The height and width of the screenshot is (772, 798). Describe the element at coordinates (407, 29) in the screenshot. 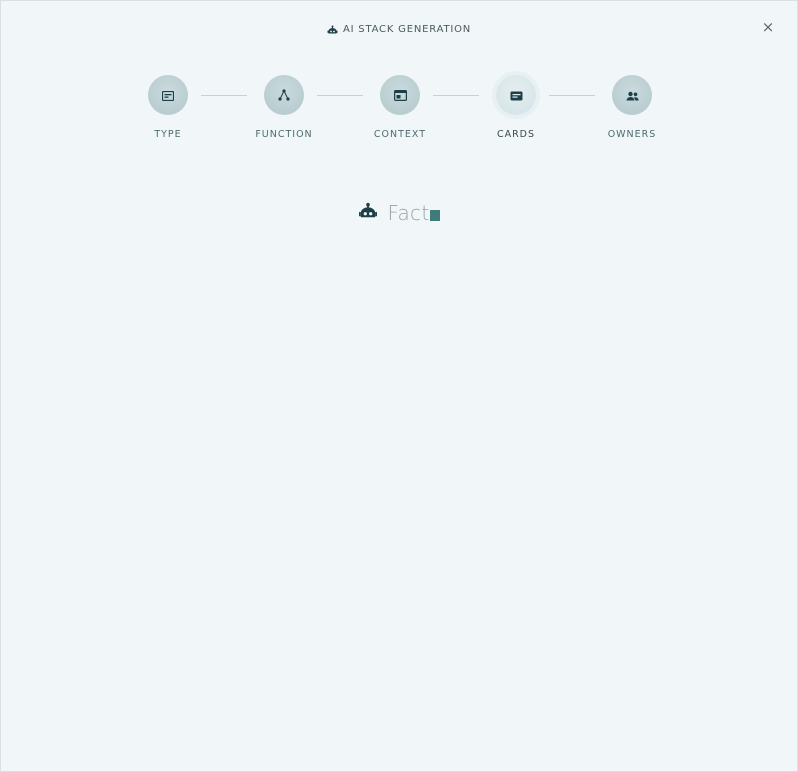

I see `modal-title: AI STACK GENERATION` at that location.